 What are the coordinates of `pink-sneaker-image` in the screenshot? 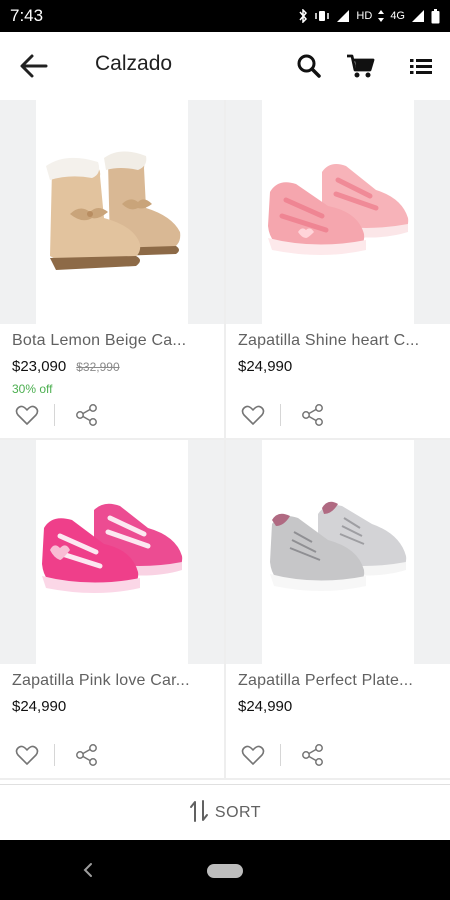 It's located at (338, 212).